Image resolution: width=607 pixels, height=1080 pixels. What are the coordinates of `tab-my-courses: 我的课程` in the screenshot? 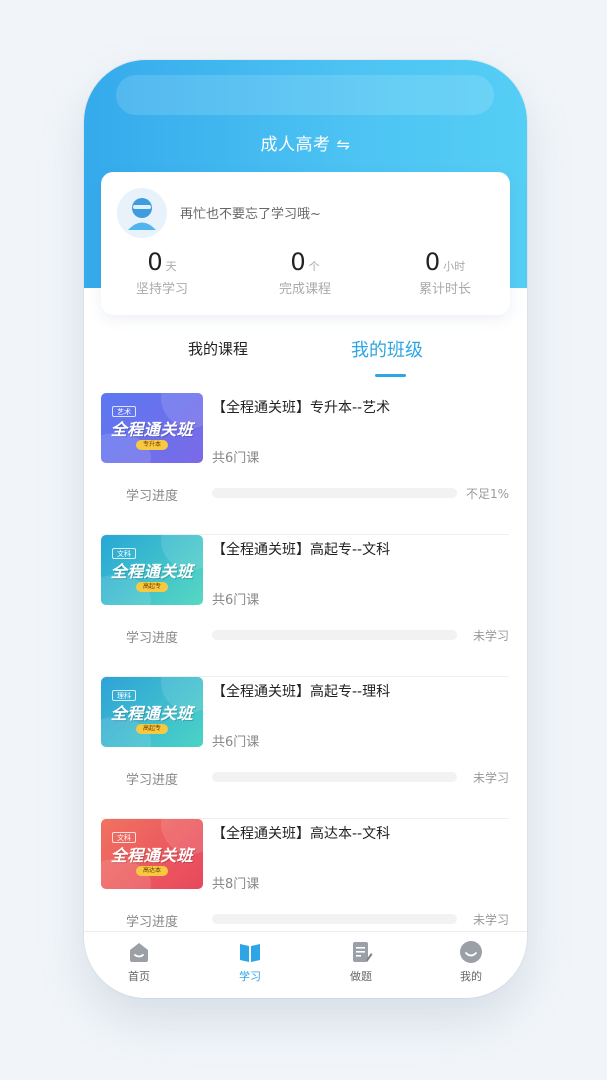 It's located at (218, 348).